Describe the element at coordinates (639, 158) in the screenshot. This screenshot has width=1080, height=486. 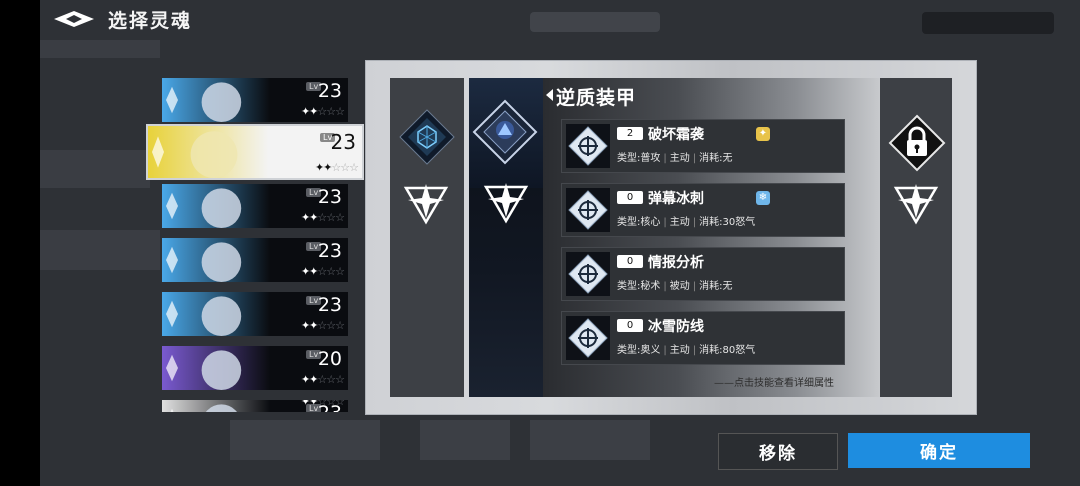
I see `skill-meta: 类型:普攻` at that location.